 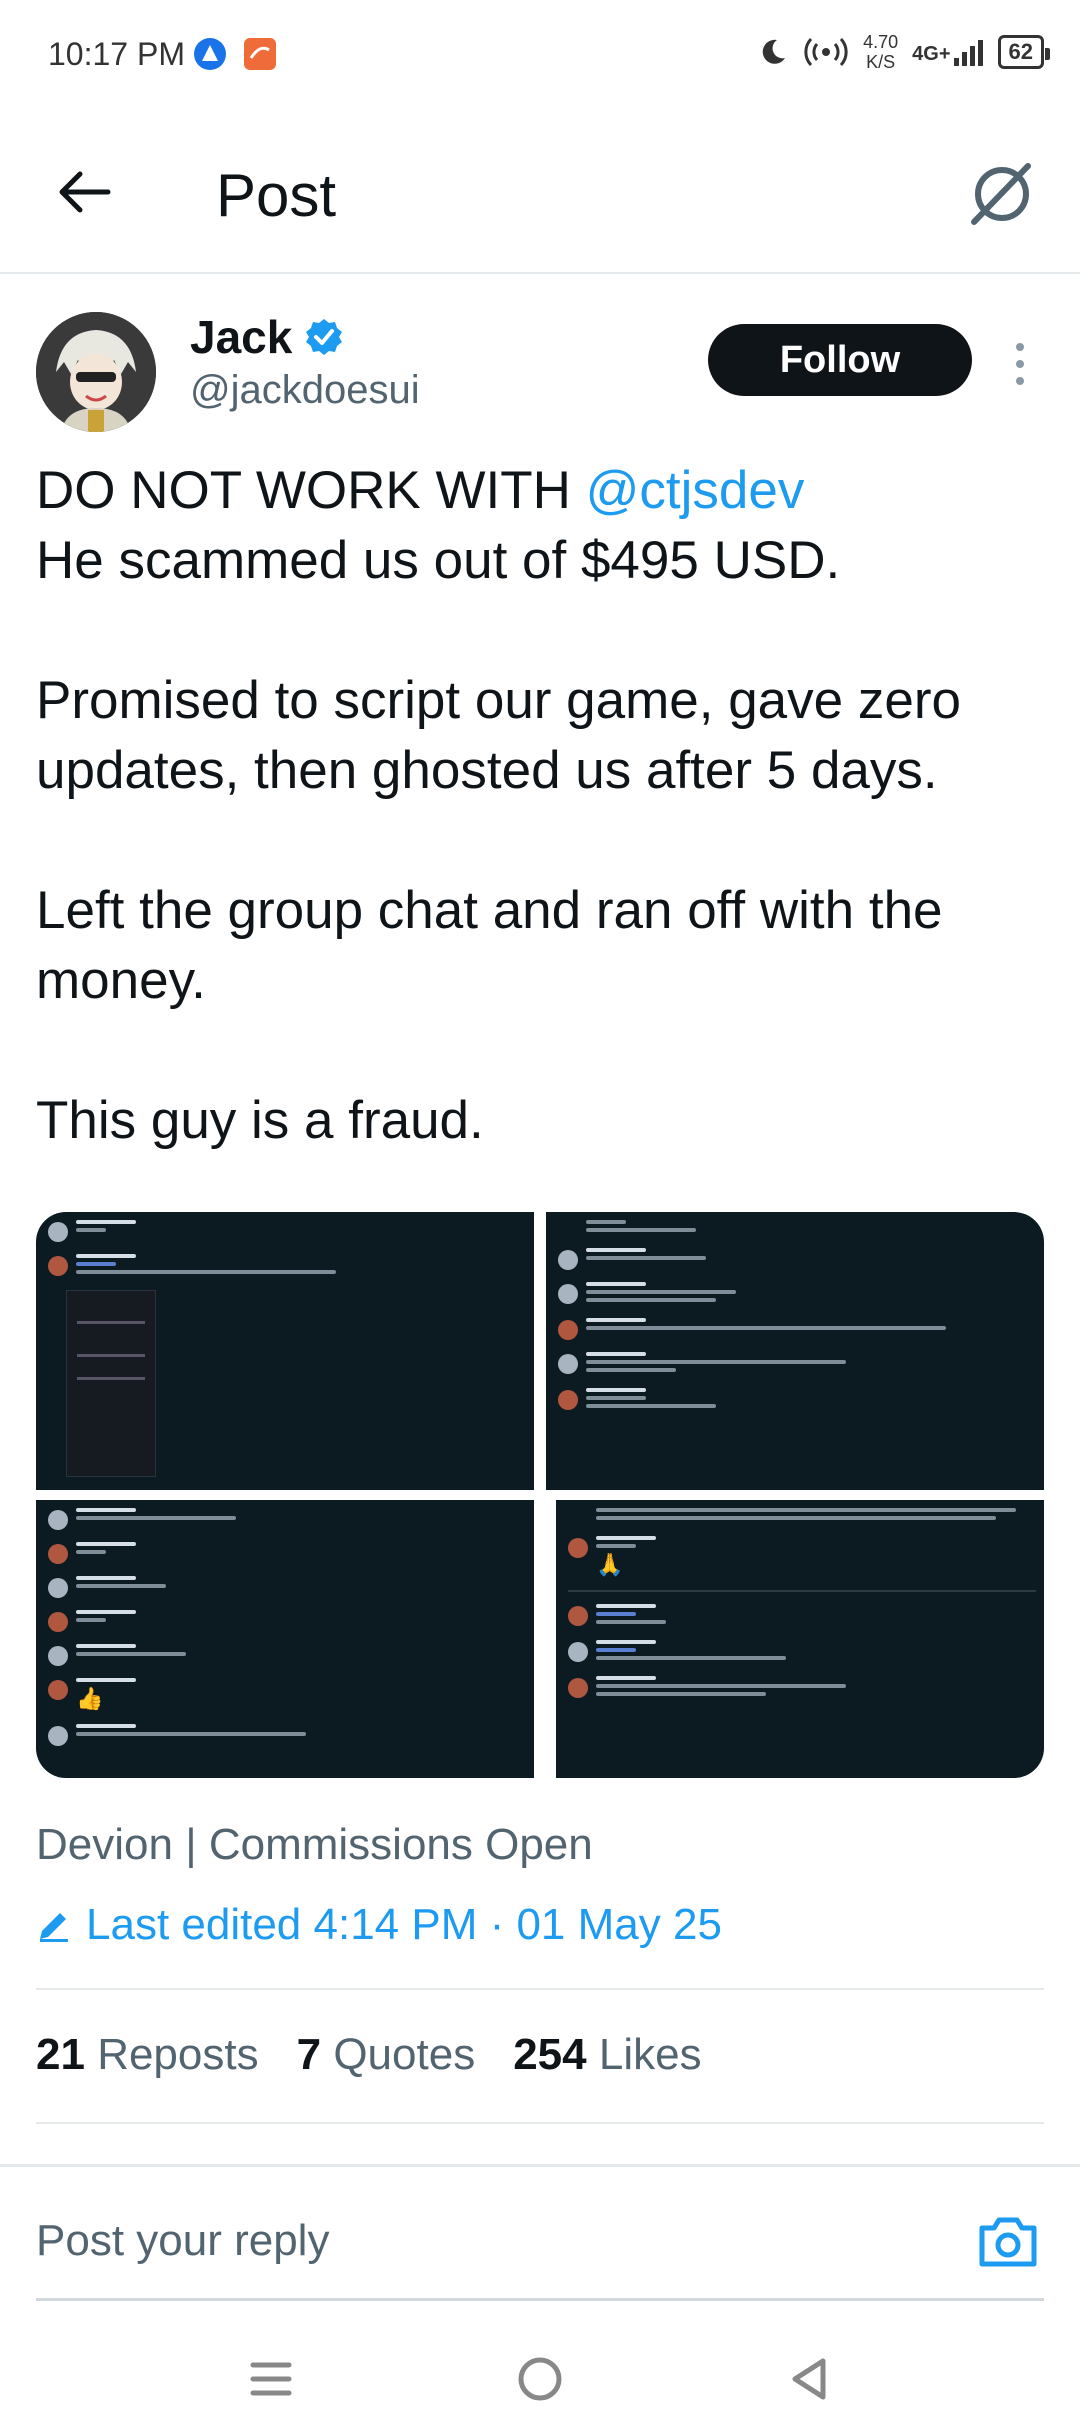 I want to click on signal-indicator: 4G+, so click(x=947, y=52).